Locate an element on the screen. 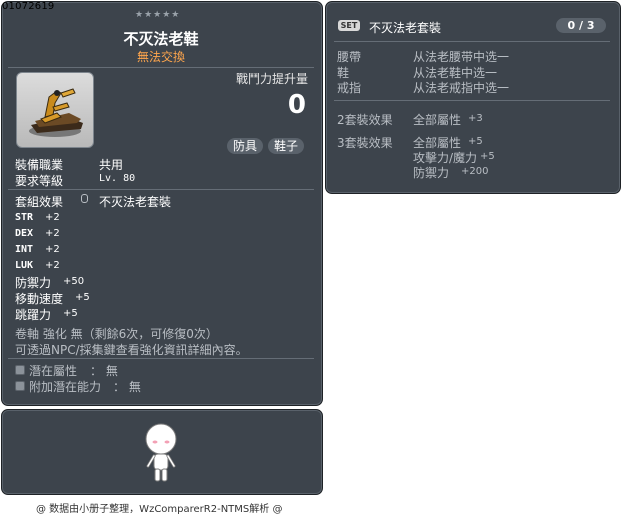 The height and width of the screenshot is (515, 622). set-name: 不灭法老套裝 is located at coordinates (135, 202).